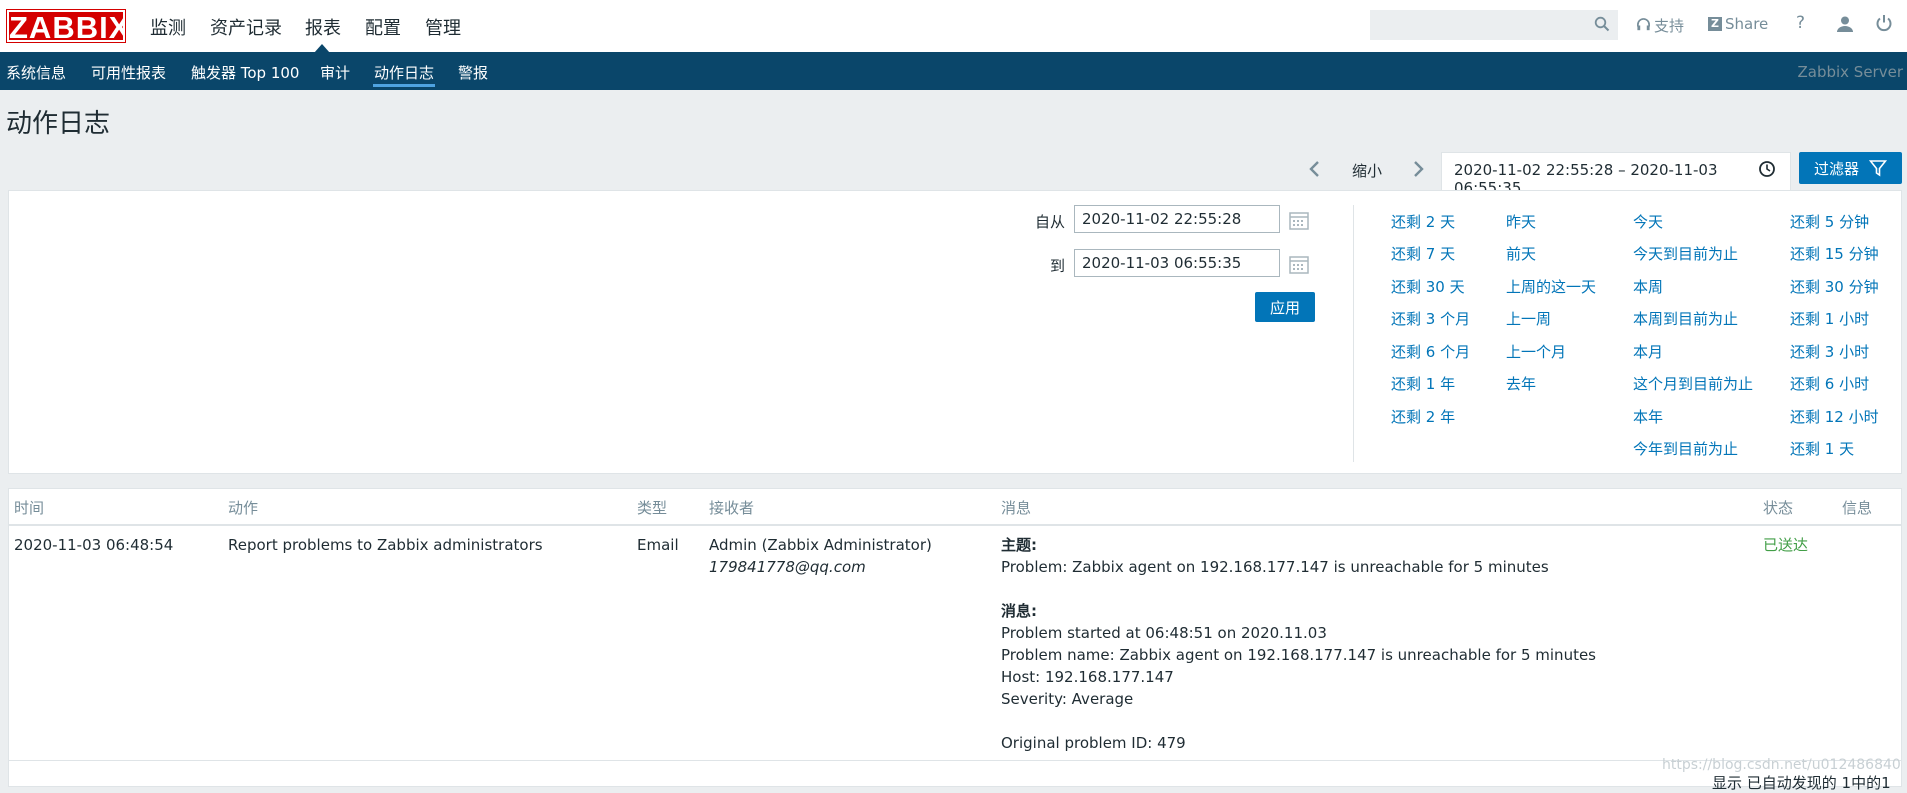  What do you see at coordinates (1521, 221) in the screenshot?
I see `quick-range-link: 昨天` at bounding box center [1521, 221].